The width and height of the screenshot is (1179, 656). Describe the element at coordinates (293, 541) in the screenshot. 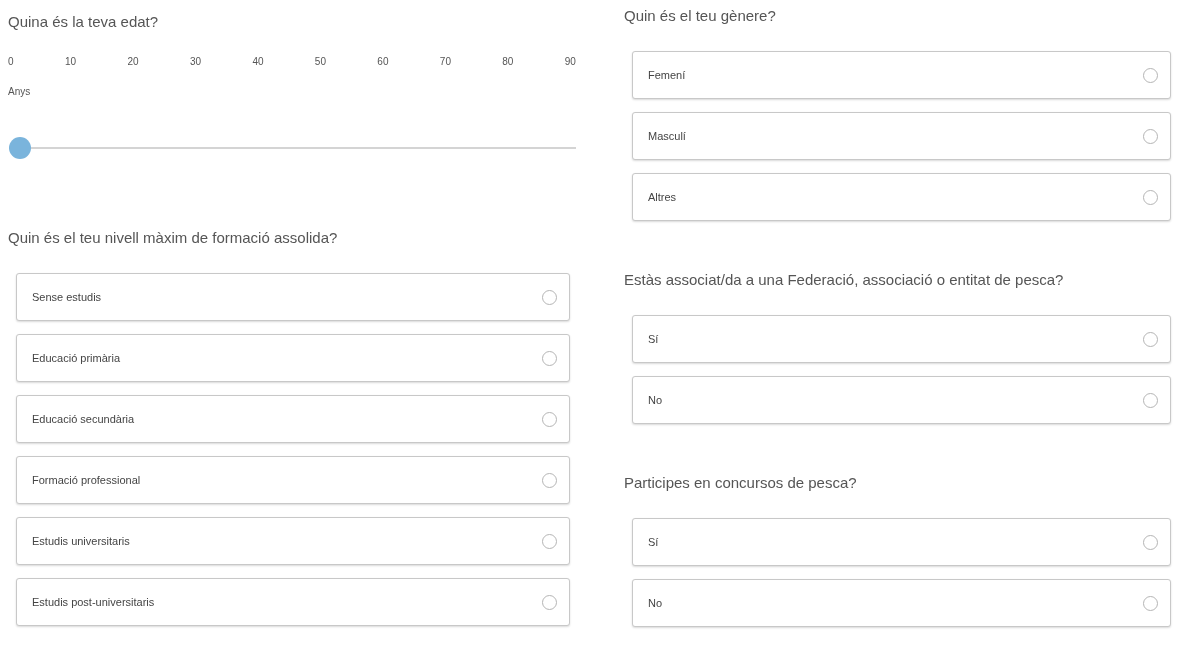

I see `answer-option: Estudis universitaris` at that location.